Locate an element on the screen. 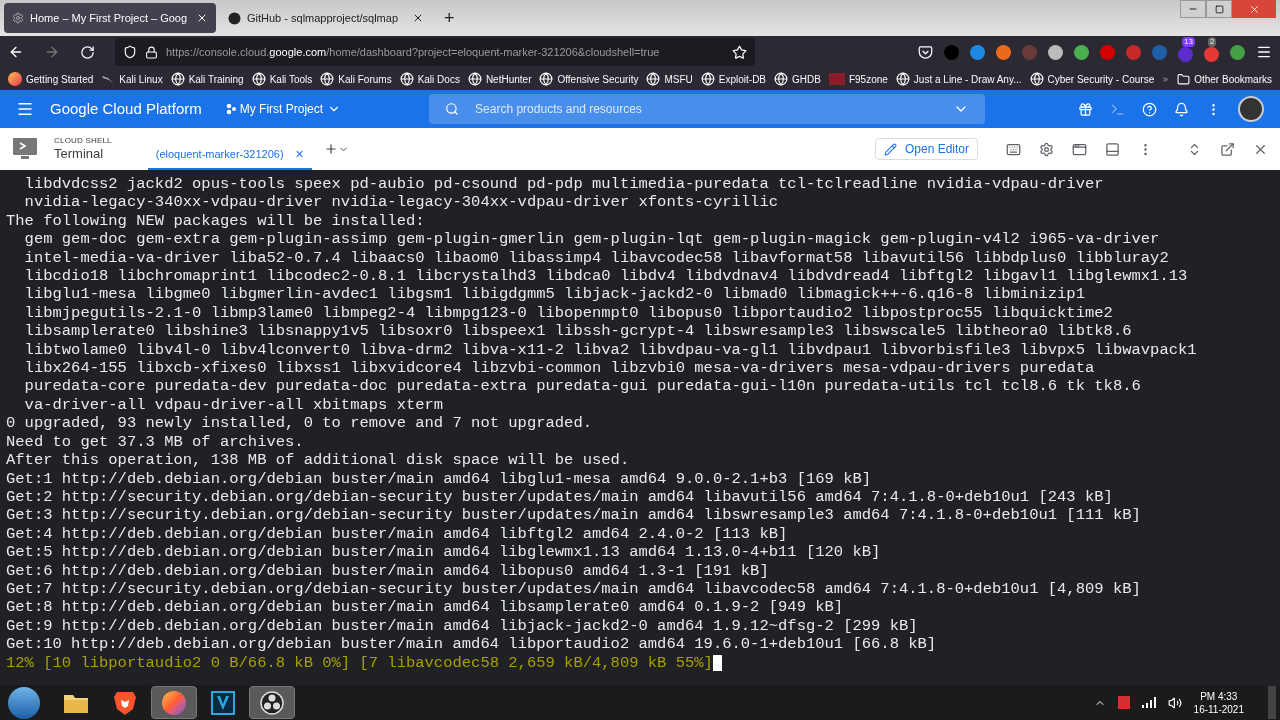  terminal-line: libmjpegutils-2.1-0 libmp3lame0 libmpeg2-4 libmpg123-0 libopenmpt0 libopus0 libportaudio2 libpostproc55 libquicktime2 is located at coordinates (568, 313).